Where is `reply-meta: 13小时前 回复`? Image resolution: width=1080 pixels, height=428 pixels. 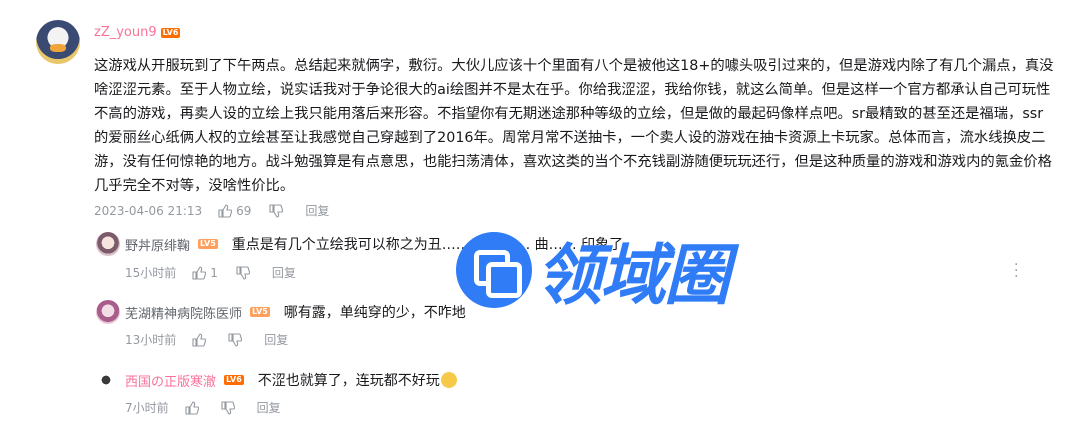
reply-meta: 13小时前 回复 is located at coordinates (206, 339).